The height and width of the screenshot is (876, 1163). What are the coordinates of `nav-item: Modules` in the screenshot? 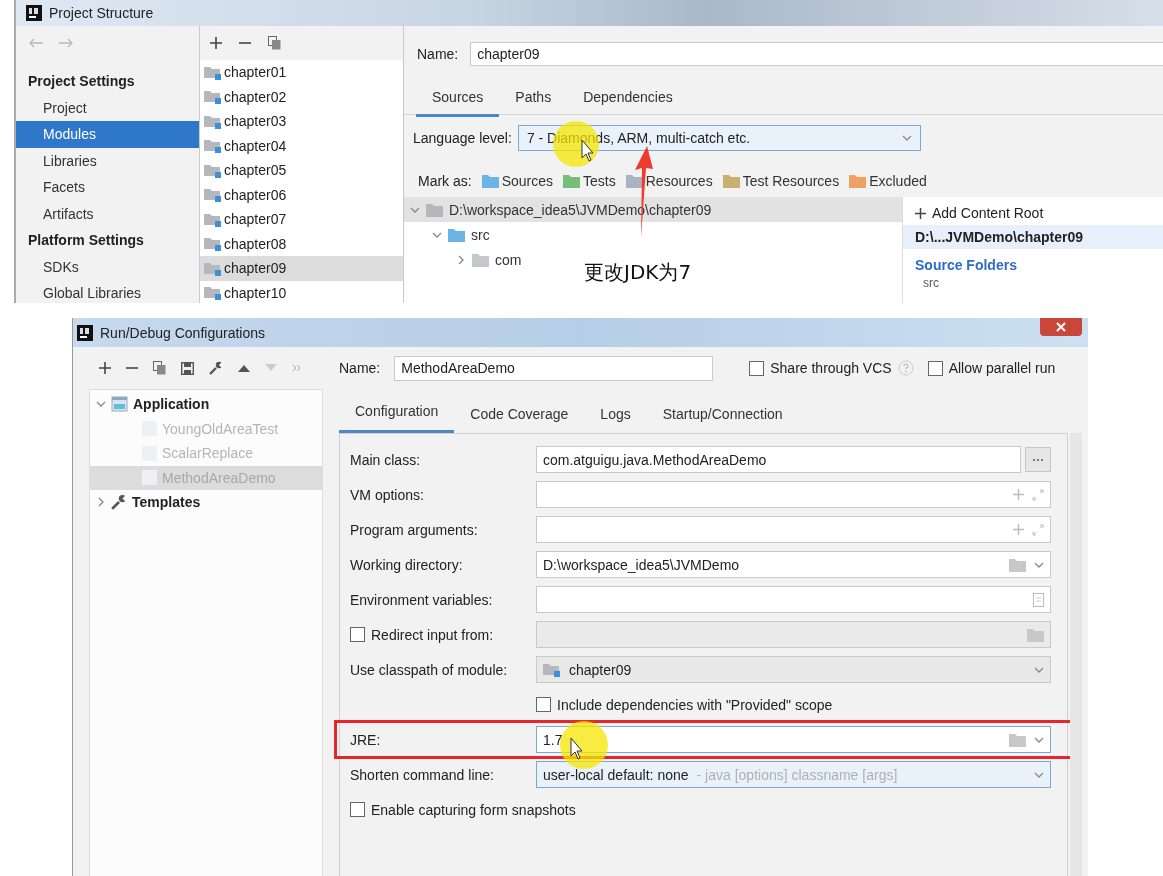 It's located at (107, 134).